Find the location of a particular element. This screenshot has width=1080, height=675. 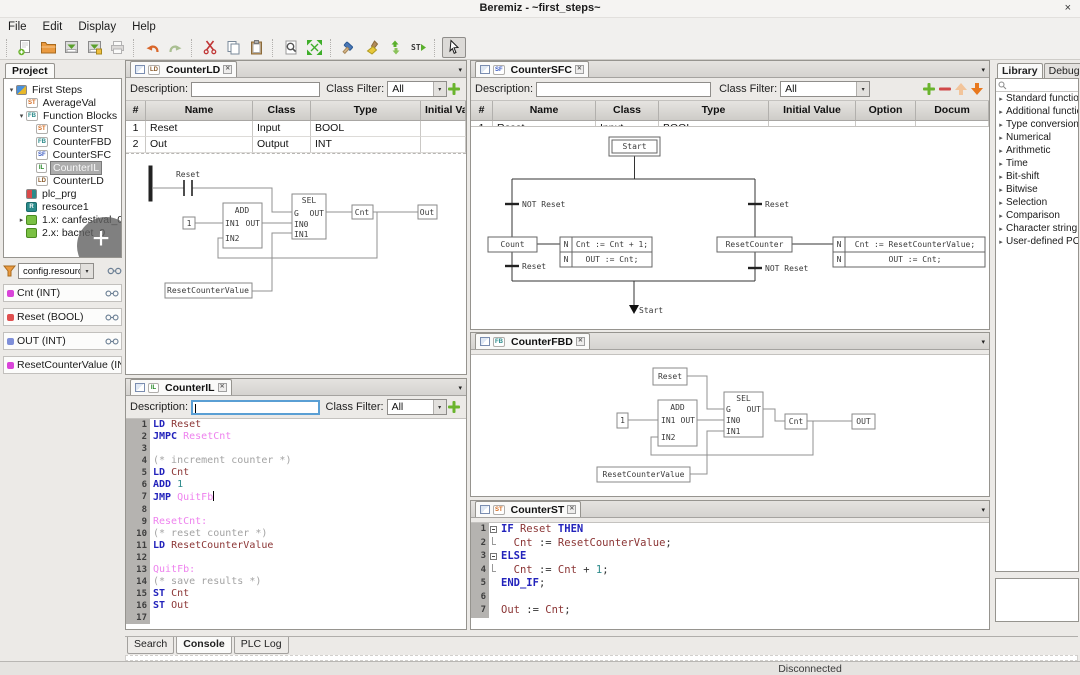

ld-add-block: ADD IN1 OUT IN2 is located at coordinates (242, 225).